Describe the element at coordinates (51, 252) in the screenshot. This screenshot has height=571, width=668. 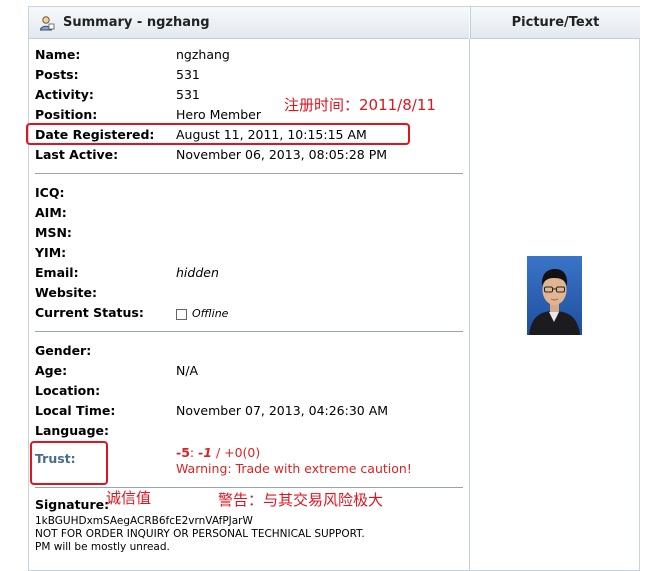
I see `yim-label: YIM:` at that location.